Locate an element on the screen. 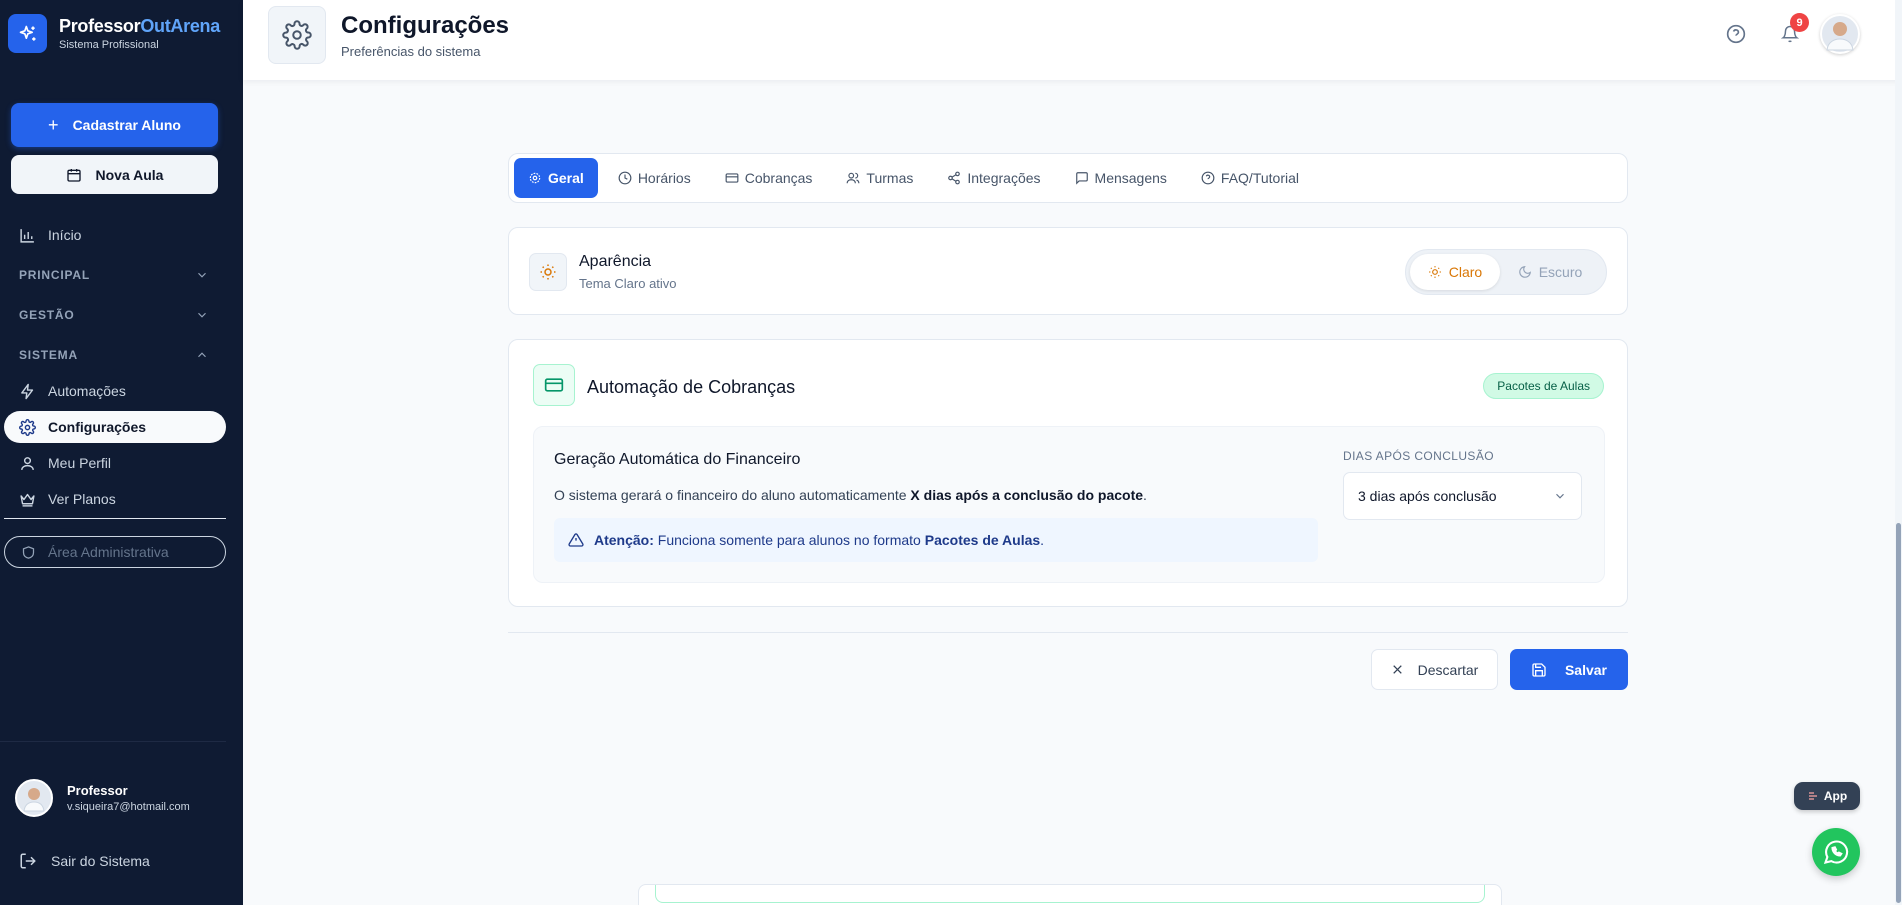  save-button: Salvar is located at coordinates (1569, 669).